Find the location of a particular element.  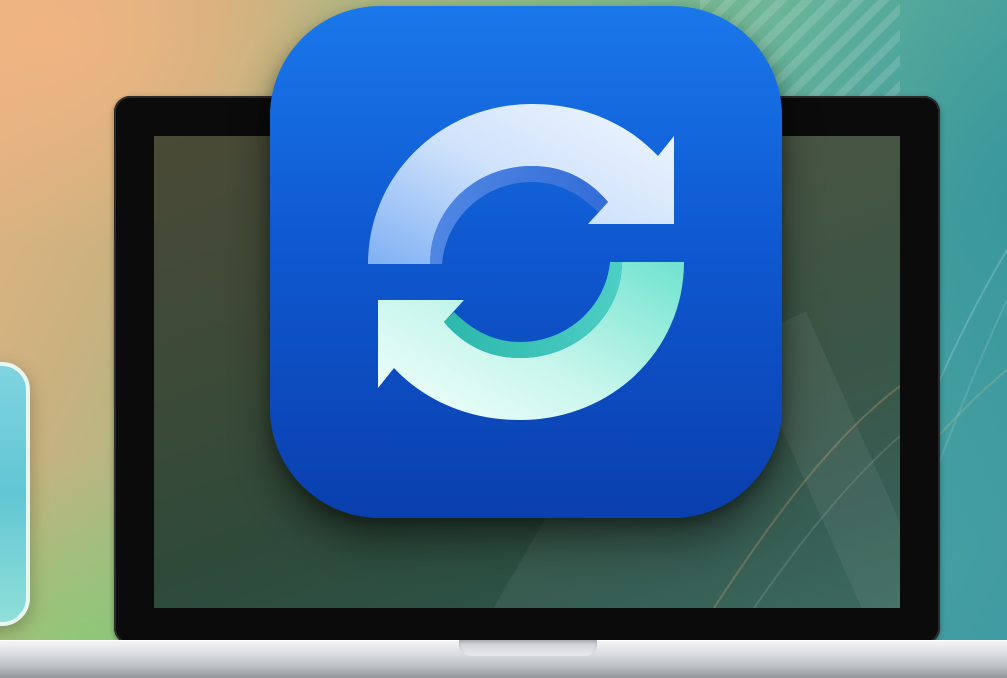

laptop-base-notch is located at coordinates (528, 648).